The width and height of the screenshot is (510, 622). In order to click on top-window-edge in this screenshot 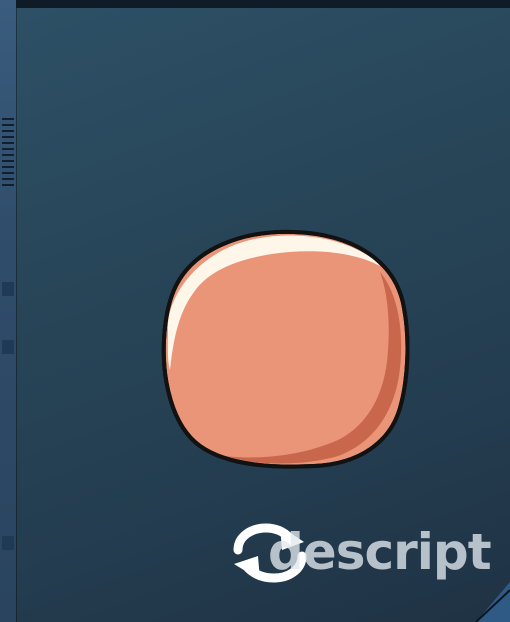, I will do `click(263, 4)`.